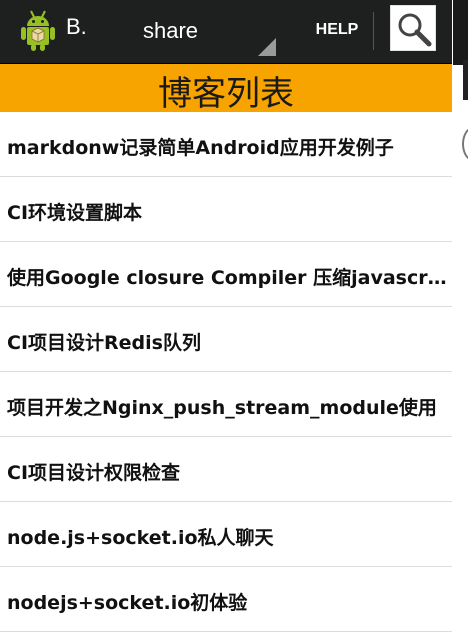 Image resolution: width=468 pixels, height=632 pixels. I want to click on list-header: 博客列表, so click(226, 89).